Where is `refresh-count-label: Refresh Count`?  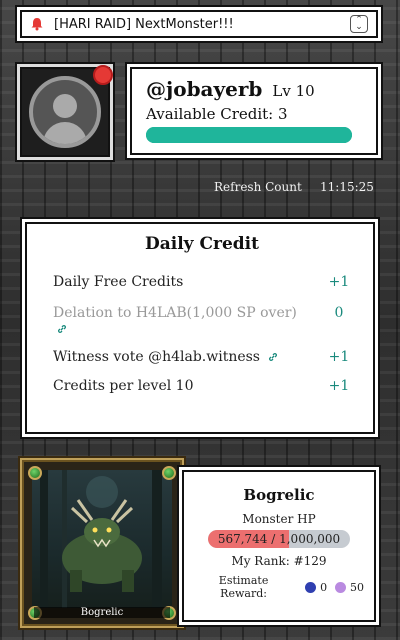
refresh-count-label: Refresh Count is located at coordinates (258, 187).